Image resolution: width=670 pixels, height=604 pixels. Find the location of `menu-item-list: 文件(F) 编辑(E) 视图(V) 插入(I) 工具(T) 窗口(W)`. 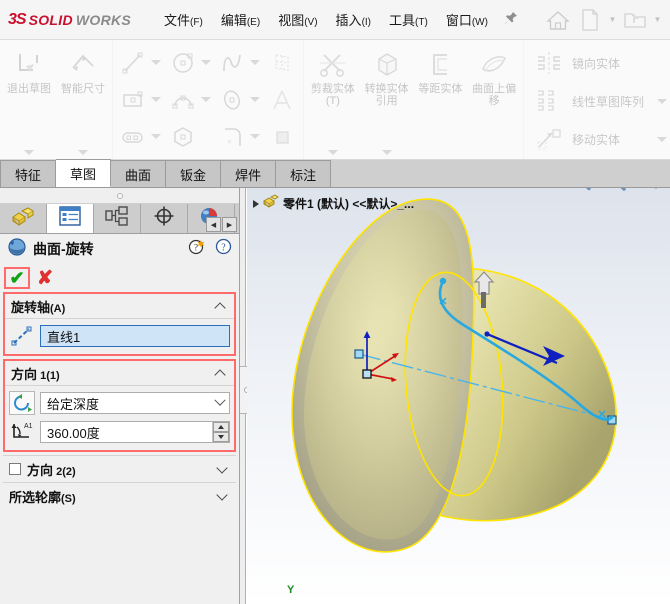

menu-item-list: 文件(F) 编辑(E) 视图(V) 插入(I) 工具(T) 窗口(W) is located at coordinates (337, 19).